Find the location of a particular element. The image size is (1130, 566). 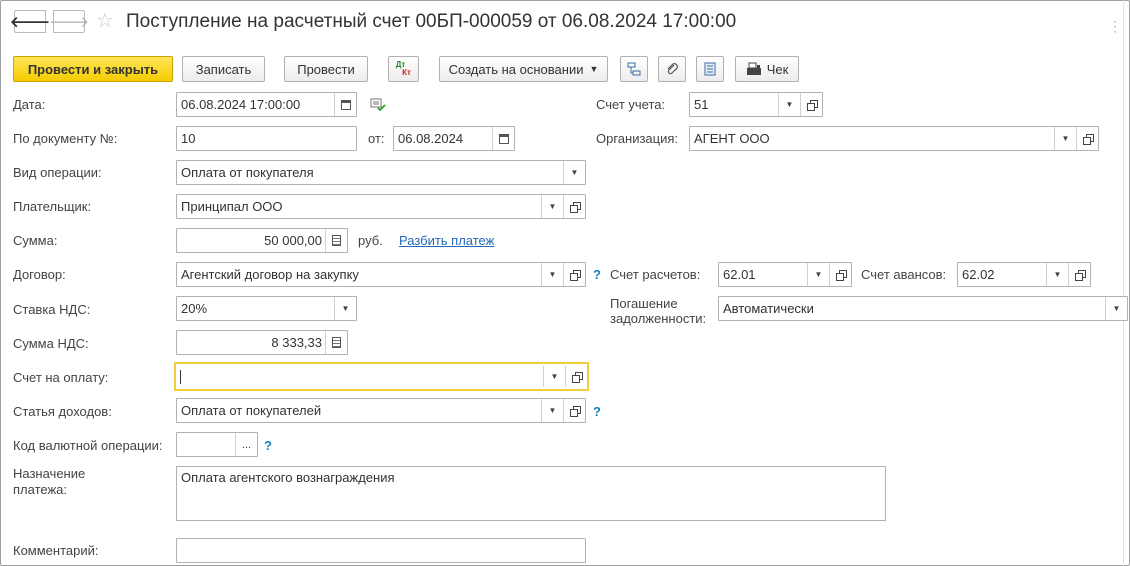

organization-open-button is located at coordinates (1087, 138).